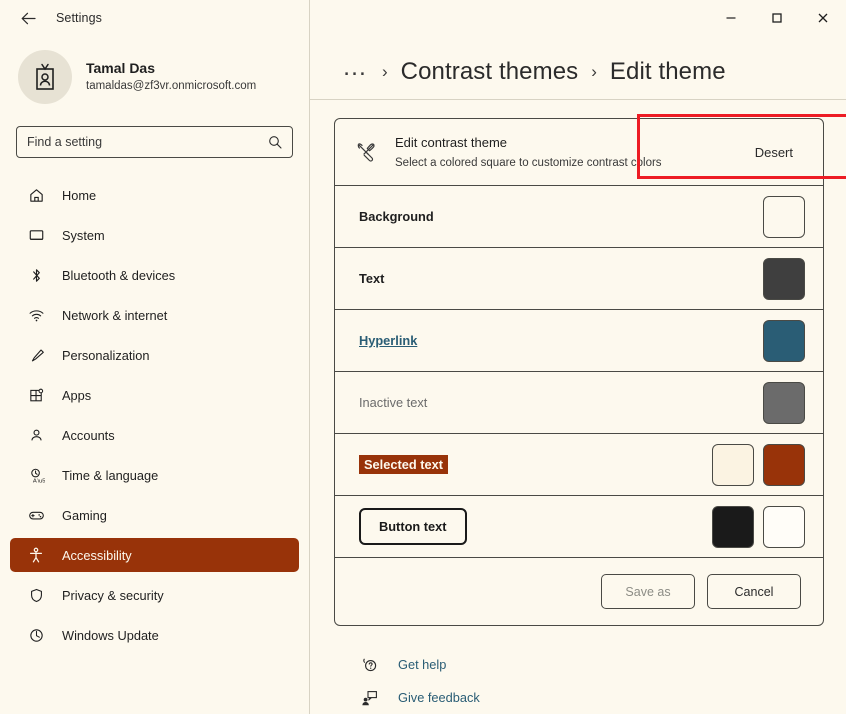  I want to click on theme-name-value: Desert, so click(773, 152).